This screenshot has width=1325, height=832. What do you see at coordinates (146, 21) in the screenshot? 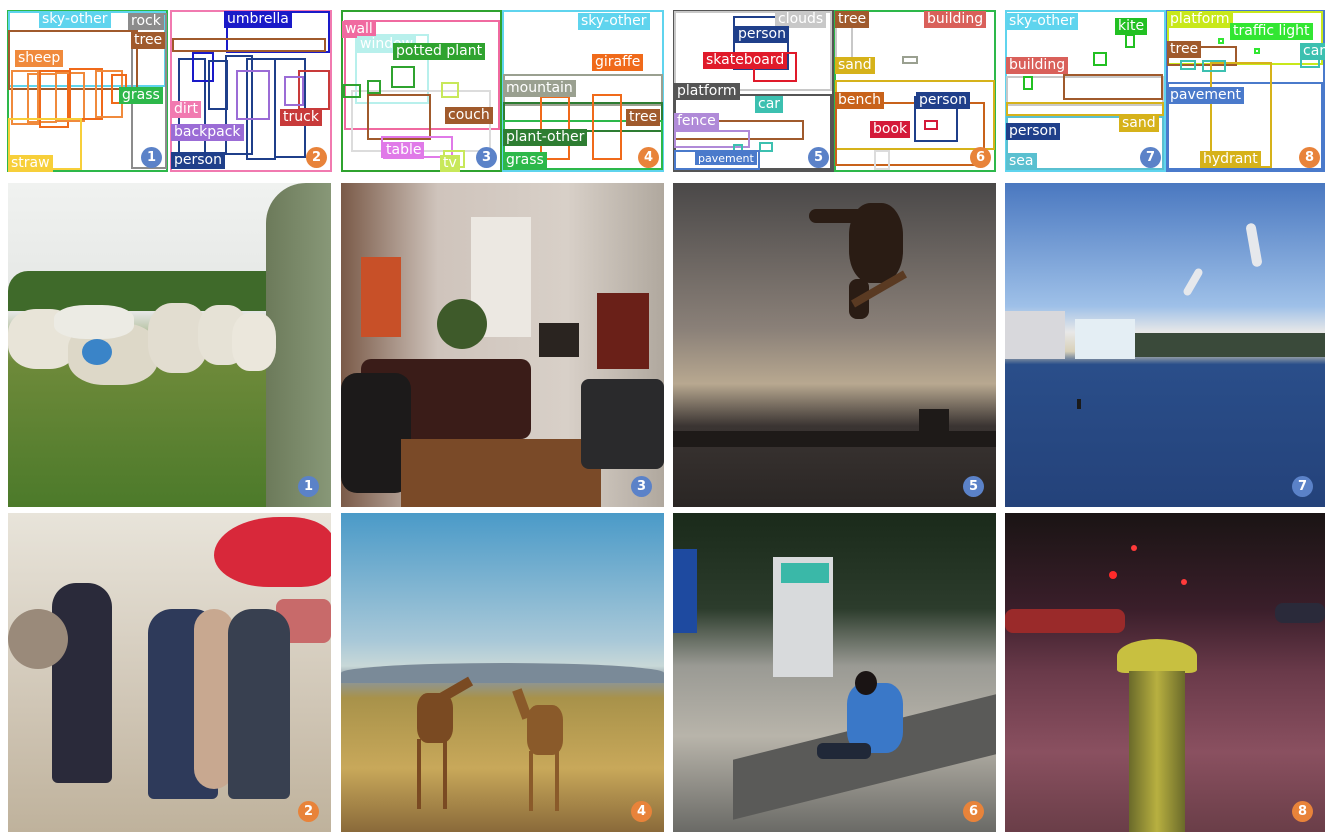
I see `label-rock: rock` at bounding box center [146, 21].